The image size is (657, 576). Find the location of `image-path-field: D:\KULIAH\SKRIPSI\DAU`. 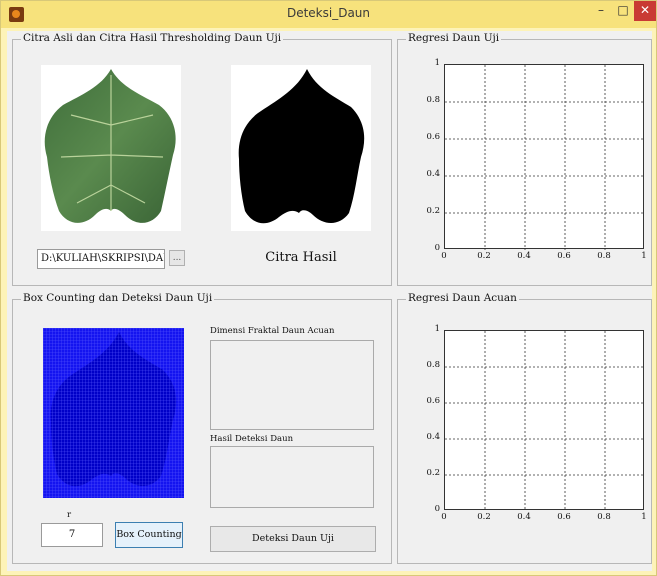

image-path-field: D:\KULIAH\SKRIPSI\DAU is located at coordinates (101, 259).